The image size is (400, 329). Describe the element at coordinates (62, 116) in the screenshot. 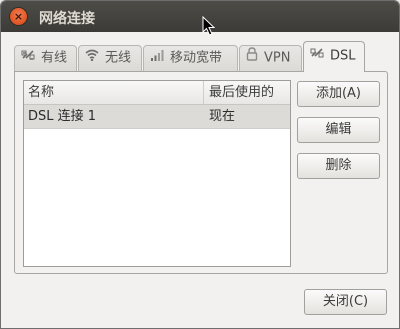

I see `connection-name-cell: DSL 连接 1` at that location.